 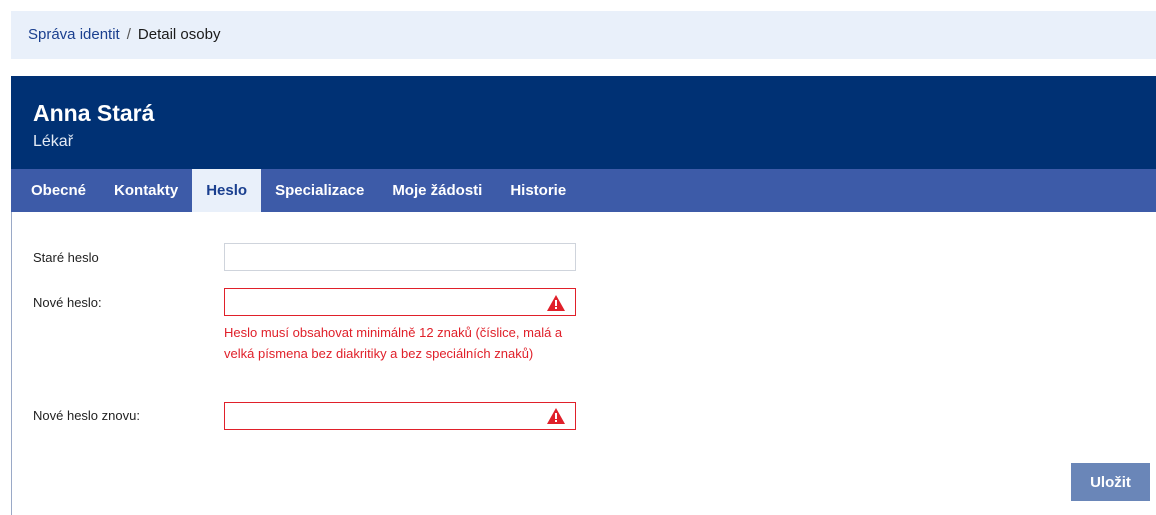 What do you see at coordinates (400, 257) in the screenshot?
I see `old-password-input` at bounding box center [400, 257].